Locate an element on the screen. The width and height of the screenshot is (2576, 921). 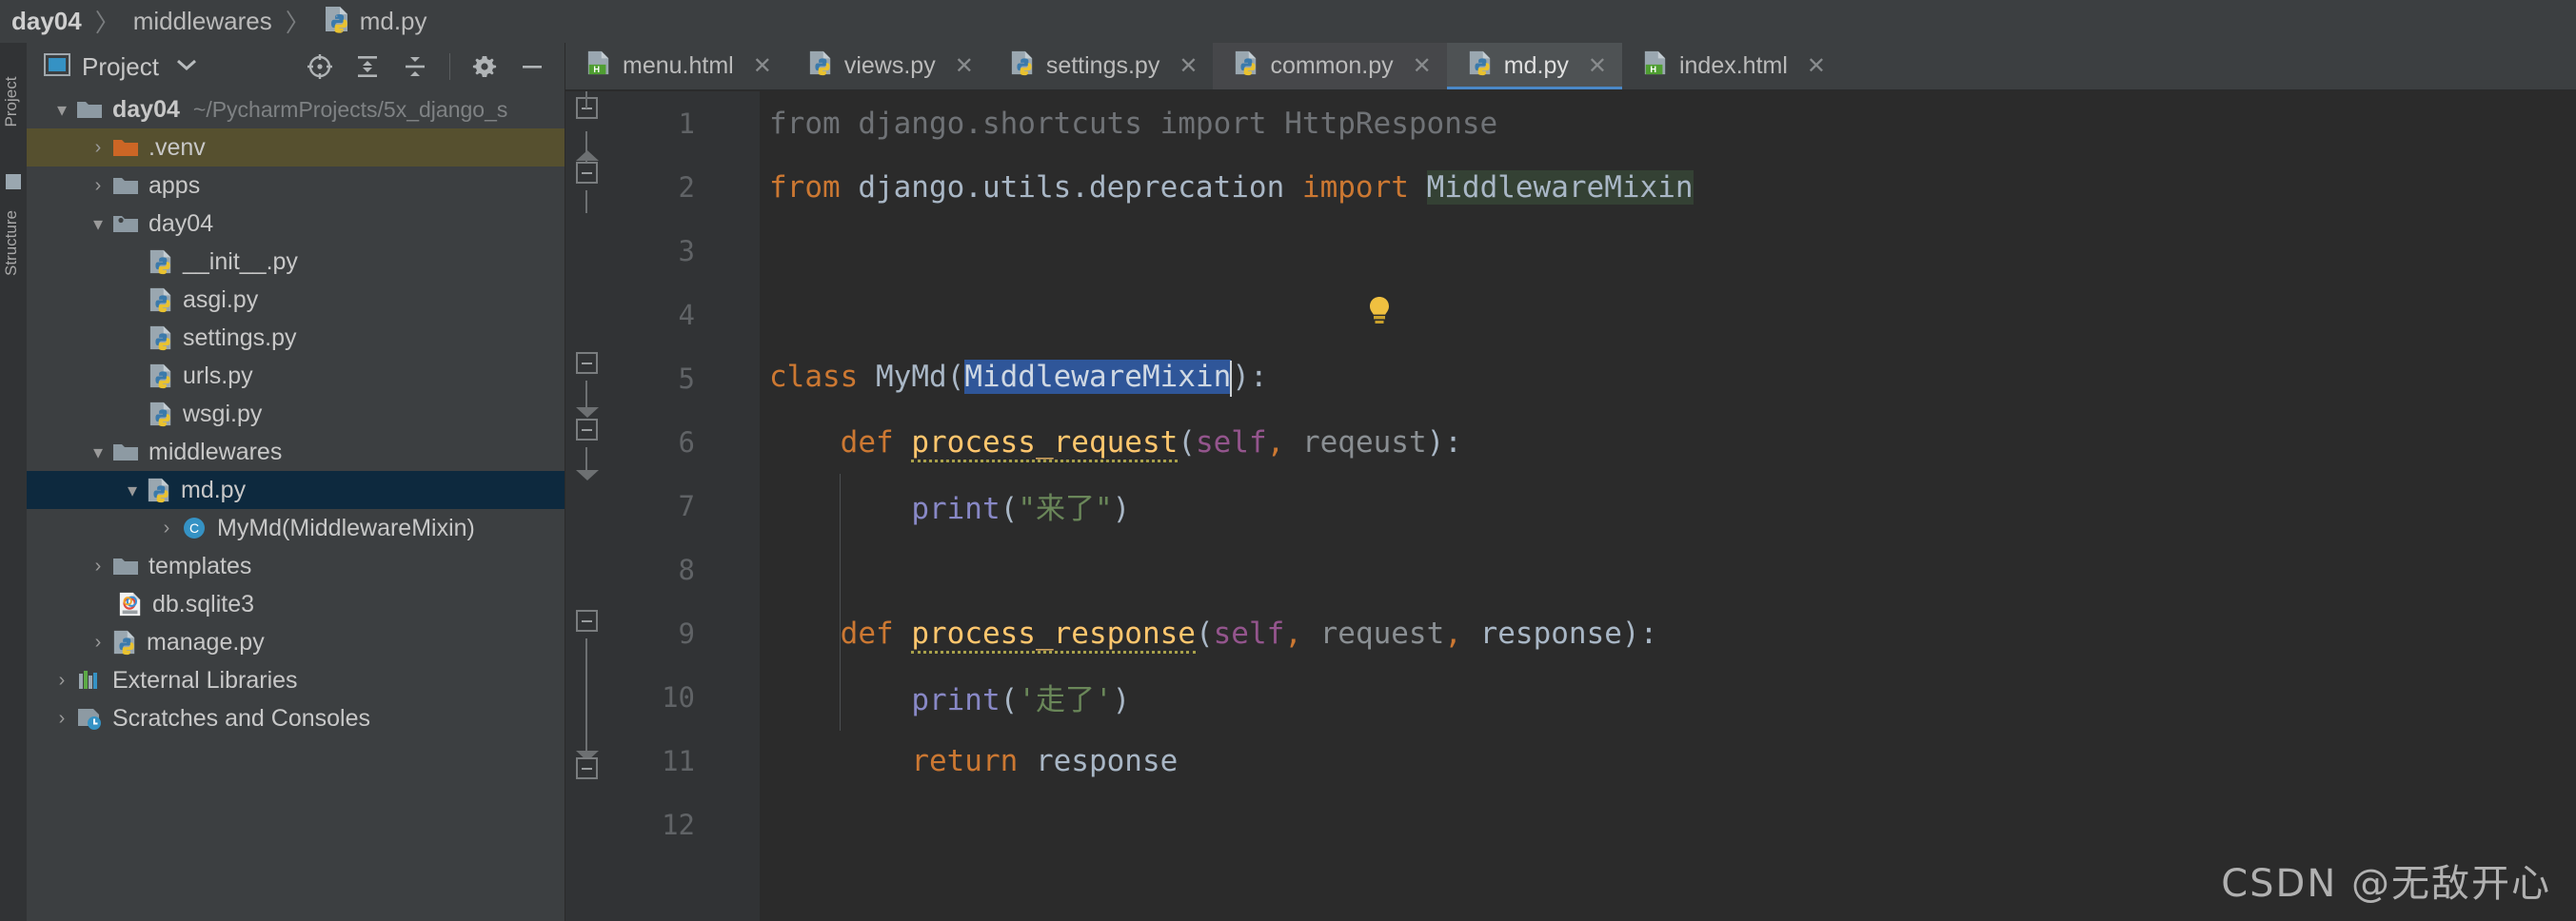
code-token-keyword: from is located at coordinates (805, 187).